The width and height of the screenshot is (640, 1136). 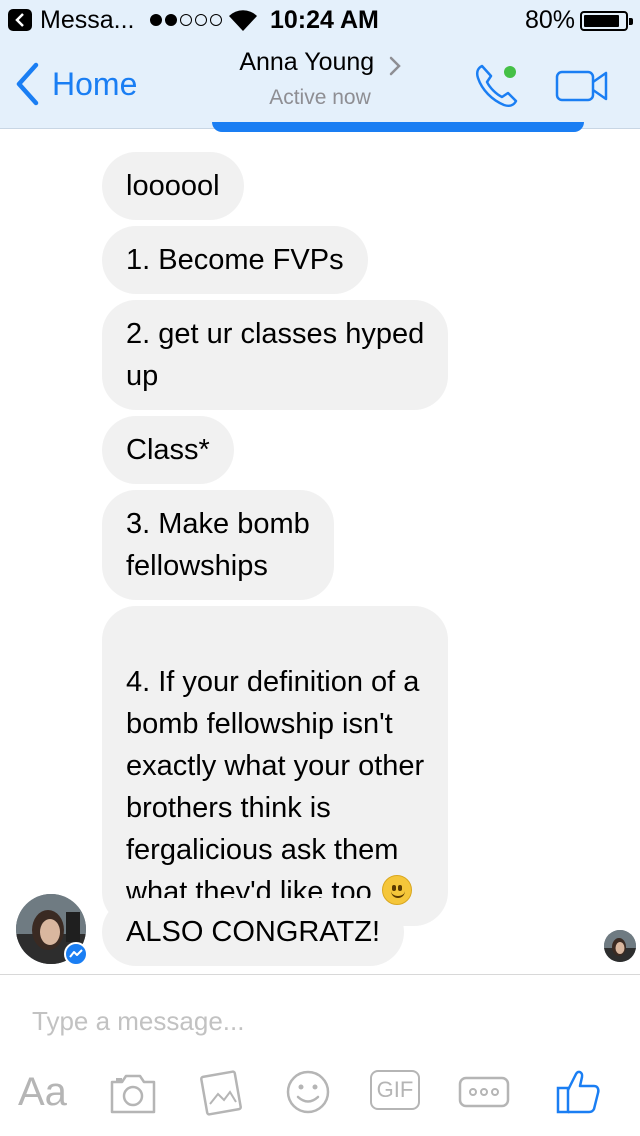 I want to click on back-to-app-icon, so click(x=20, y=20).